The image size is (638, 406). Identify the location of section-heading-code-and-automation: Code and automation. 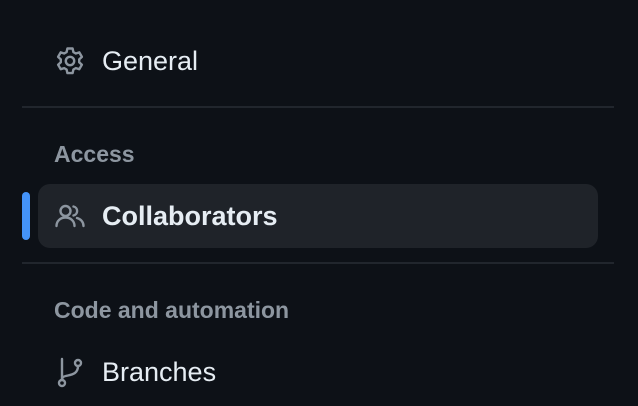
(172, 310).